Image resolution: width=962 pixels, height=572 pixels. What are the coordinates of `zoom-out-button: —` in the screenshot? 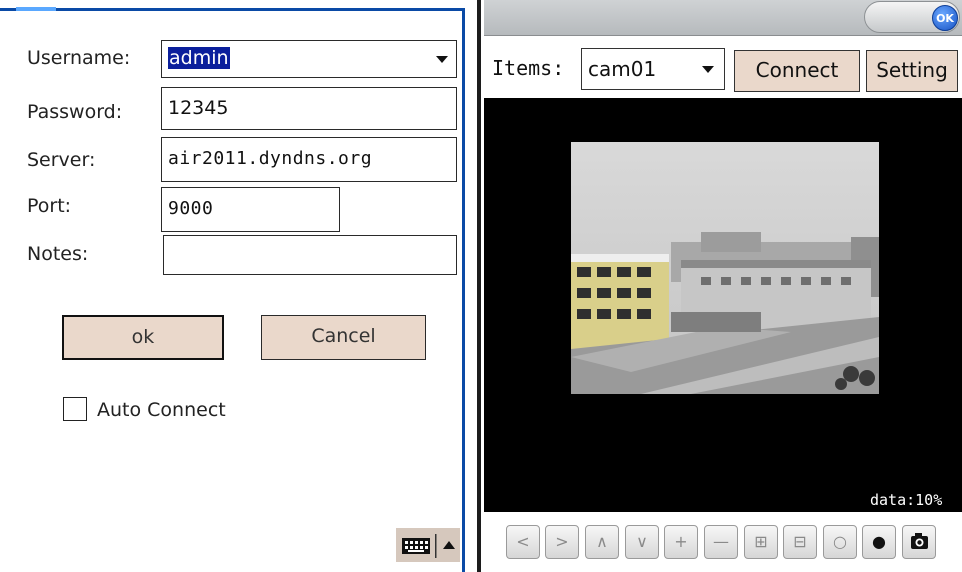 It's located at (721, 542).